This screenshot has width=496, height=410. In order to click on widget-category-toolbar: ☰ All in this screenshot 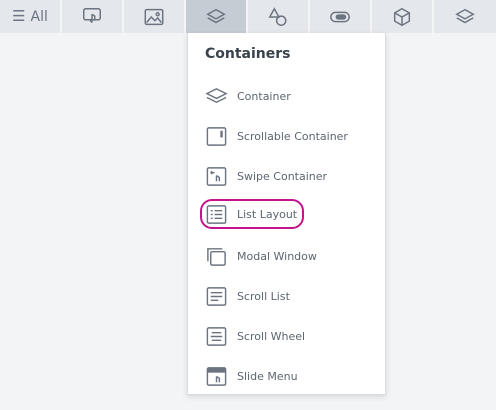, I will do `click(248, 16)`.